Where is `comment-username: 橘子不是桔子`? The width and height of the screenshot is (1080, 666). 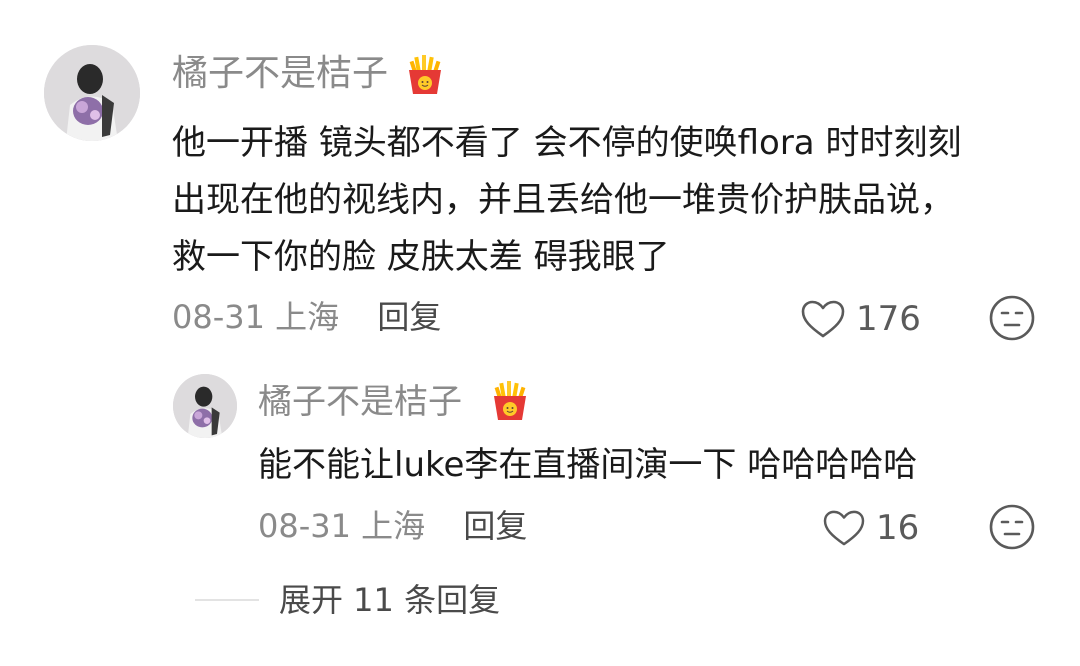 comment-username: 橘子不是桔子 is located at coordinates (280, 74).